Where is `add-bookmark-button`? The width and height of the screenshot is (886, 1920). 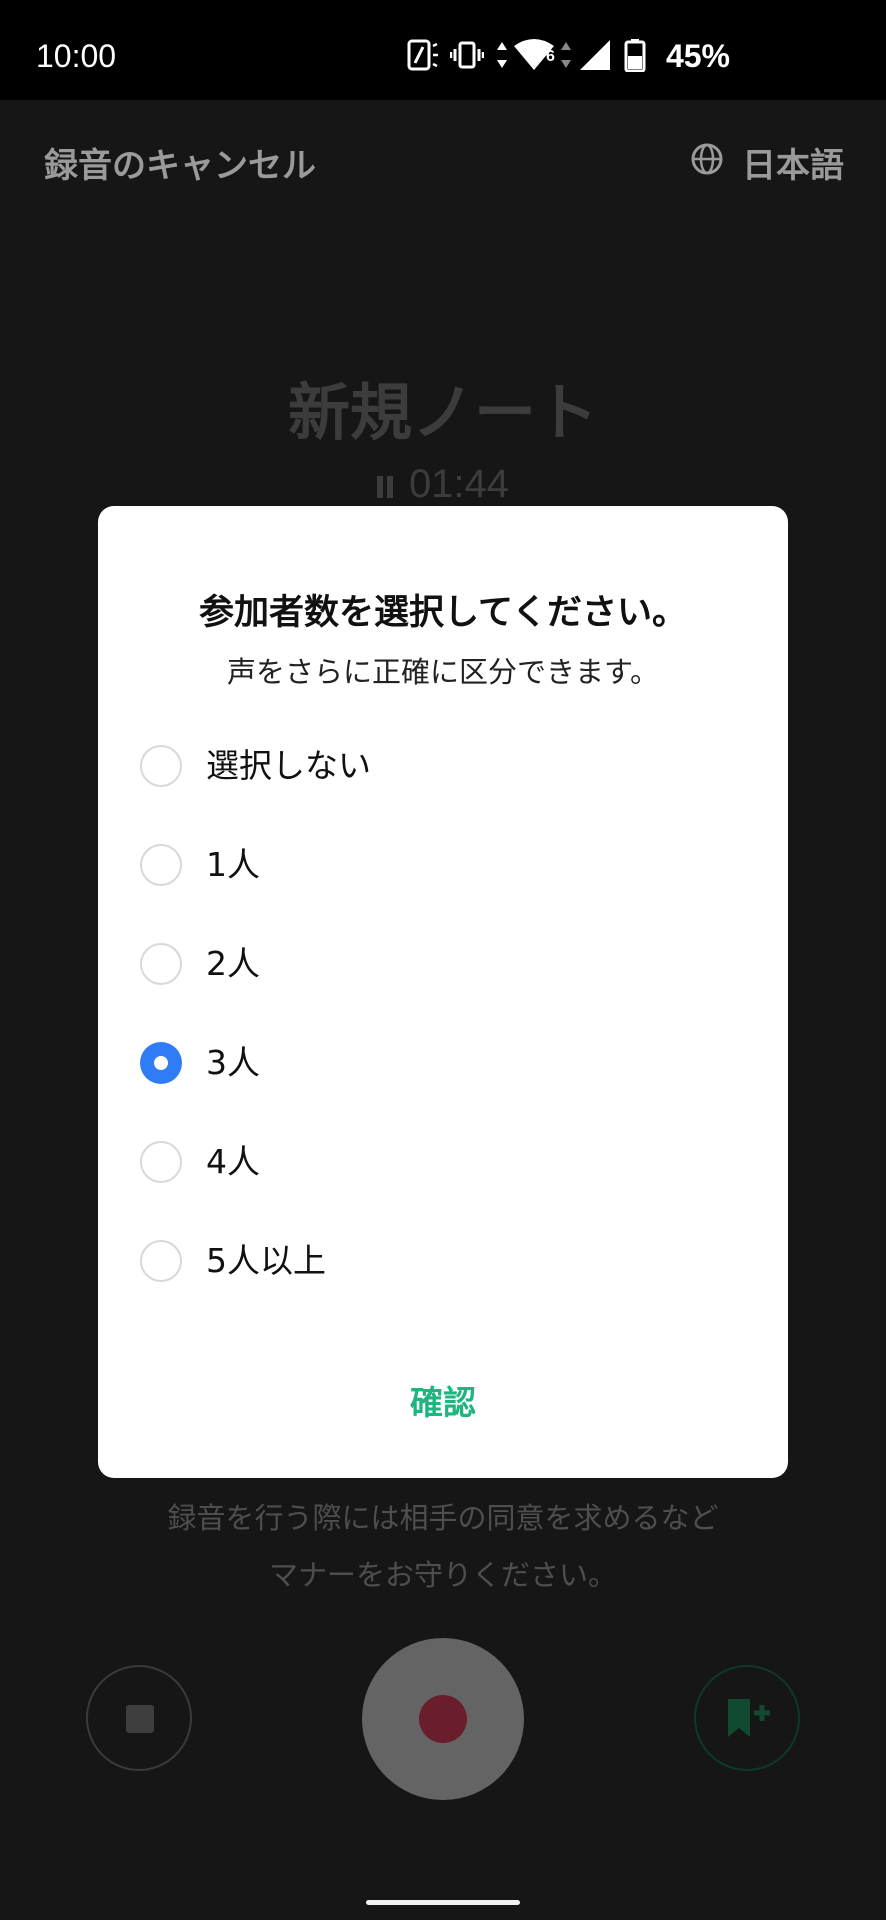 add-bookmark-button is located at coordinates (747, 1718).